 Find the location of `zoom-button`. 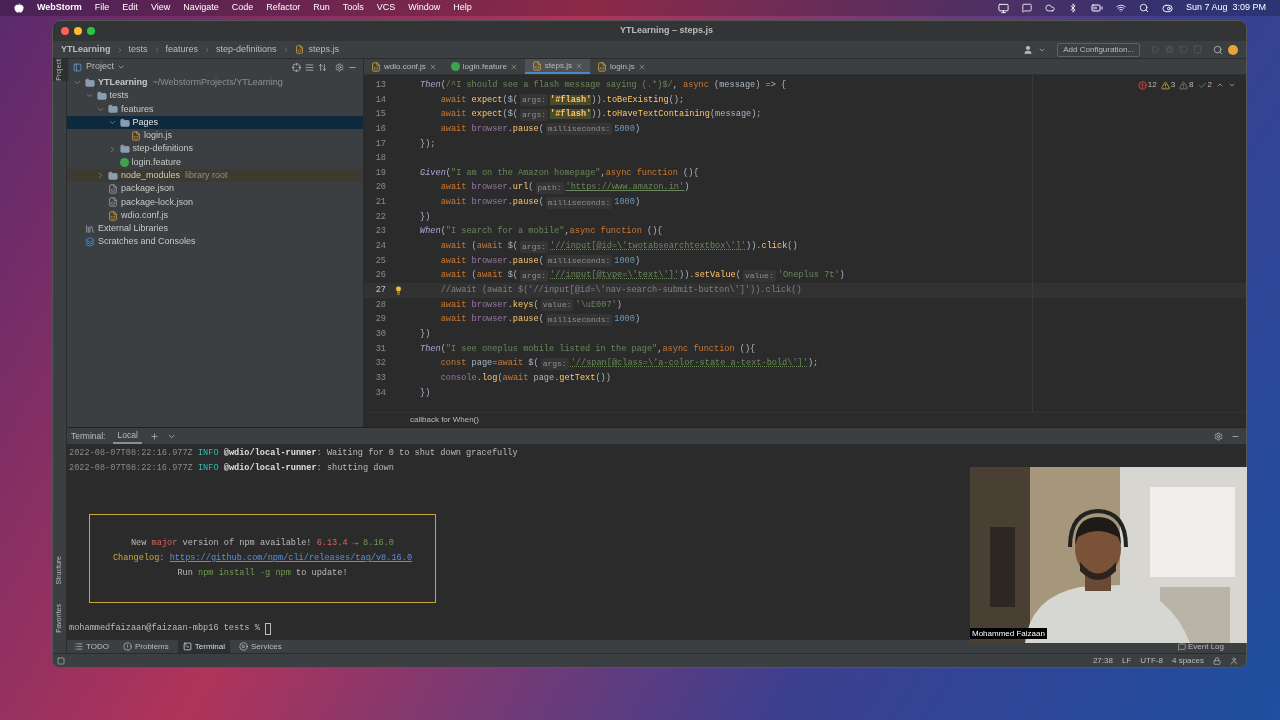

zoom-button is located at coordinates (91, 31).